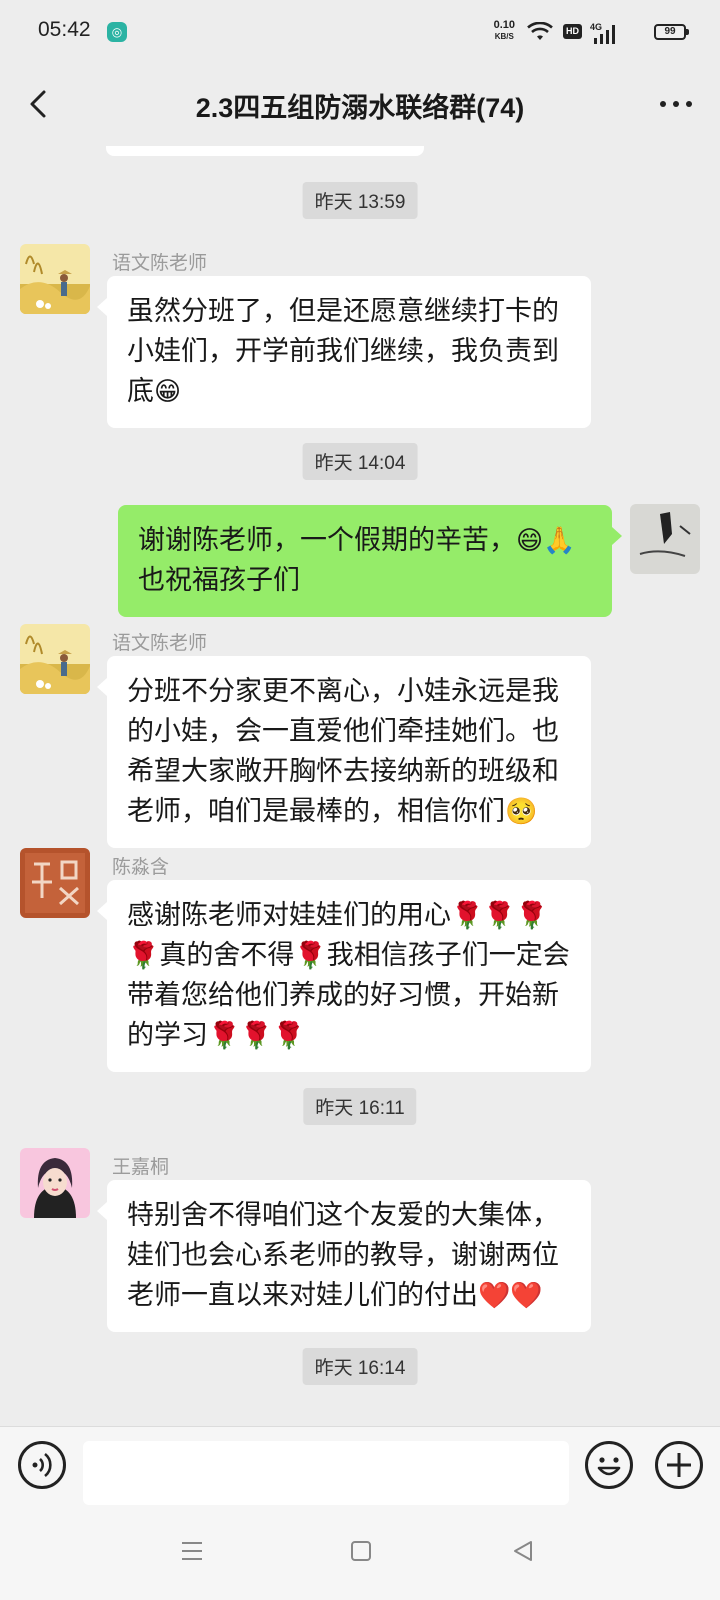 The height and width of the screenshot is (1600, 720). What do you see at coordinates (671, 32) in the screenshot?
I see `battery-indicator: 99` at bounding box center [671, 32].